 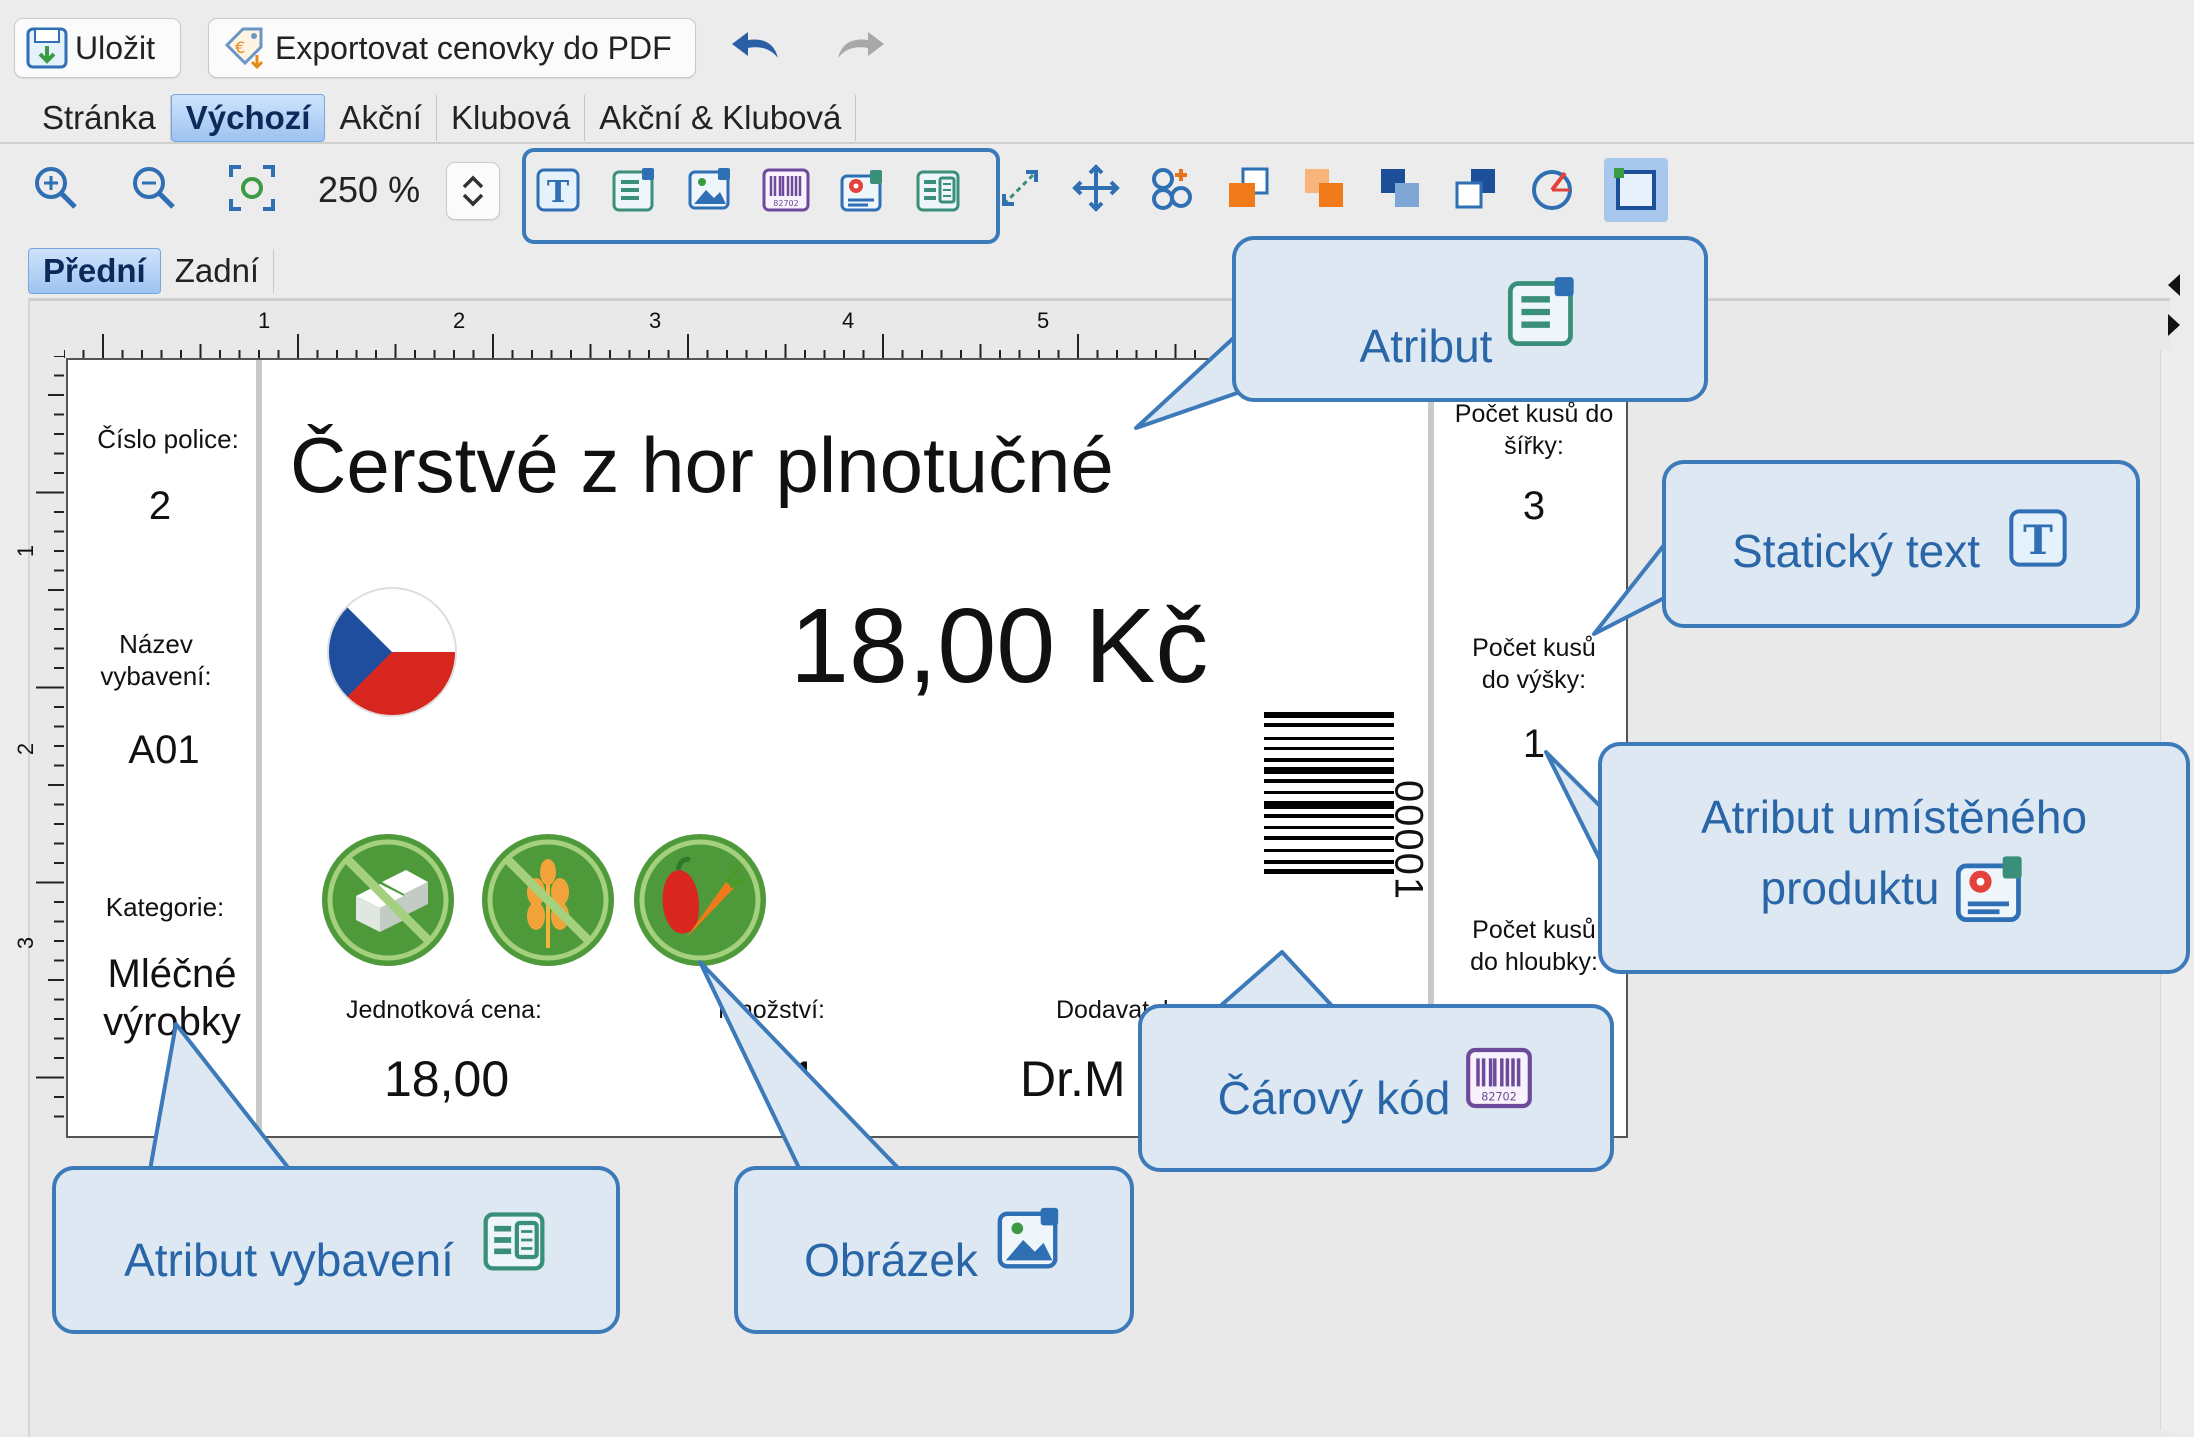 What do you see at coordinates (1894, 858) in the screenshot?
I see `callout-placed-product: Atribut umístěného produktu` at bounding box center [1894, 858].